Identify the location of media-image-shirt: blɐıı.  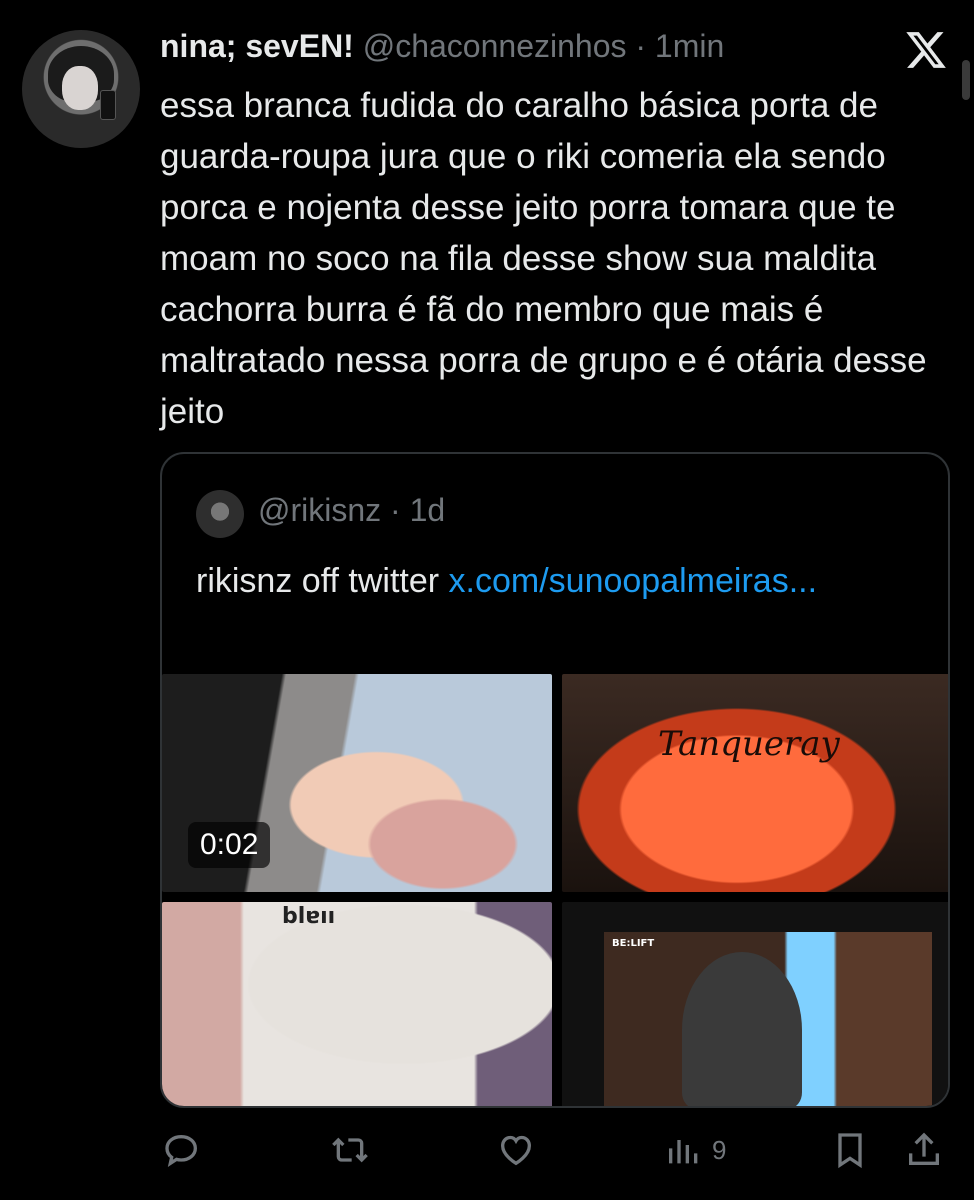
(357, 1004).